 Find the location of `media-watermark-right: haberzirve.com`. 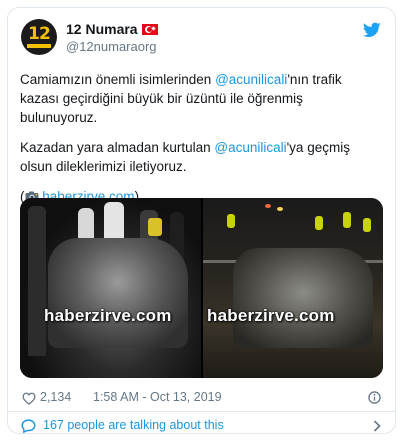

media-watermark-right: haberzirve.com is located at coordinates (271, 315).